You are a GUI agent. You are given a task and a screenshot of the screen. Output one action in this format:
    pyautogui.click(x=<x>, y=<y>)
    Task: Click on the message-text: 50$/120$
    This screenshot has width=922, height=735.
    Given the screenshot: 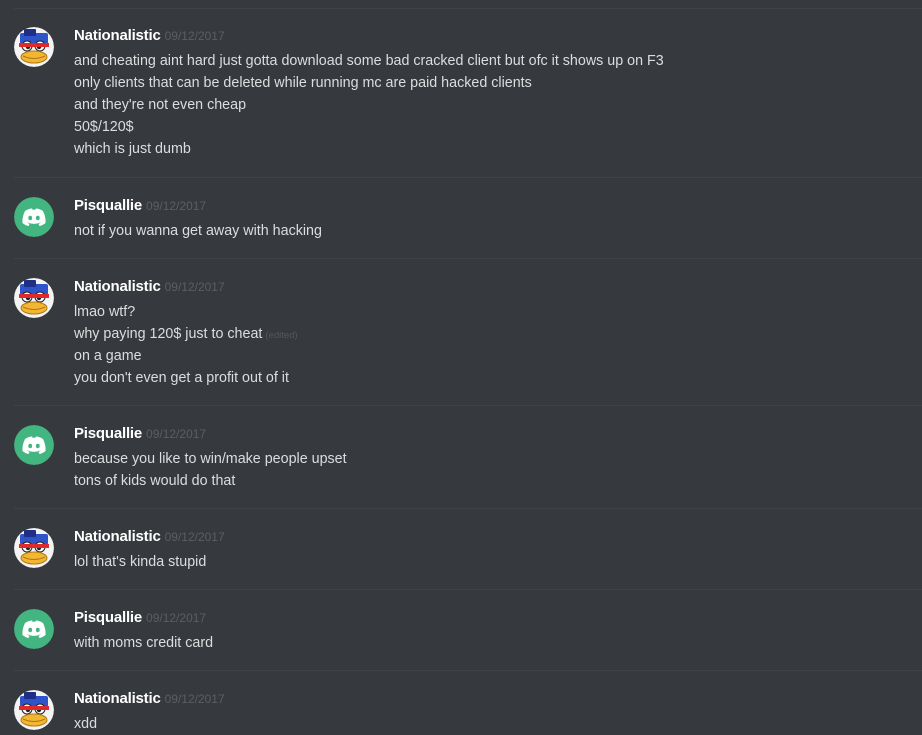 What is the action you would take?
    pyautogui.click(x=104, y=127)
    